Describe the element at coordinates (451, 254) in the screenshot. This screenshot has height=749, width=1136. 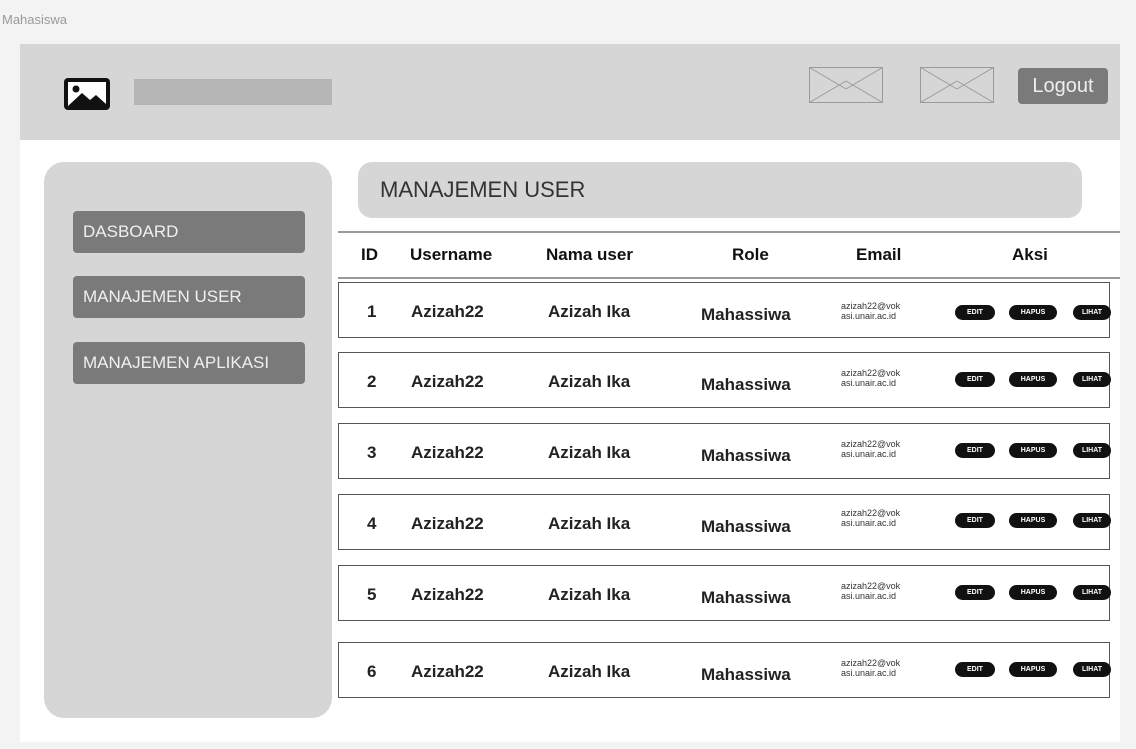
I see `column-header-username: Username` at that location.